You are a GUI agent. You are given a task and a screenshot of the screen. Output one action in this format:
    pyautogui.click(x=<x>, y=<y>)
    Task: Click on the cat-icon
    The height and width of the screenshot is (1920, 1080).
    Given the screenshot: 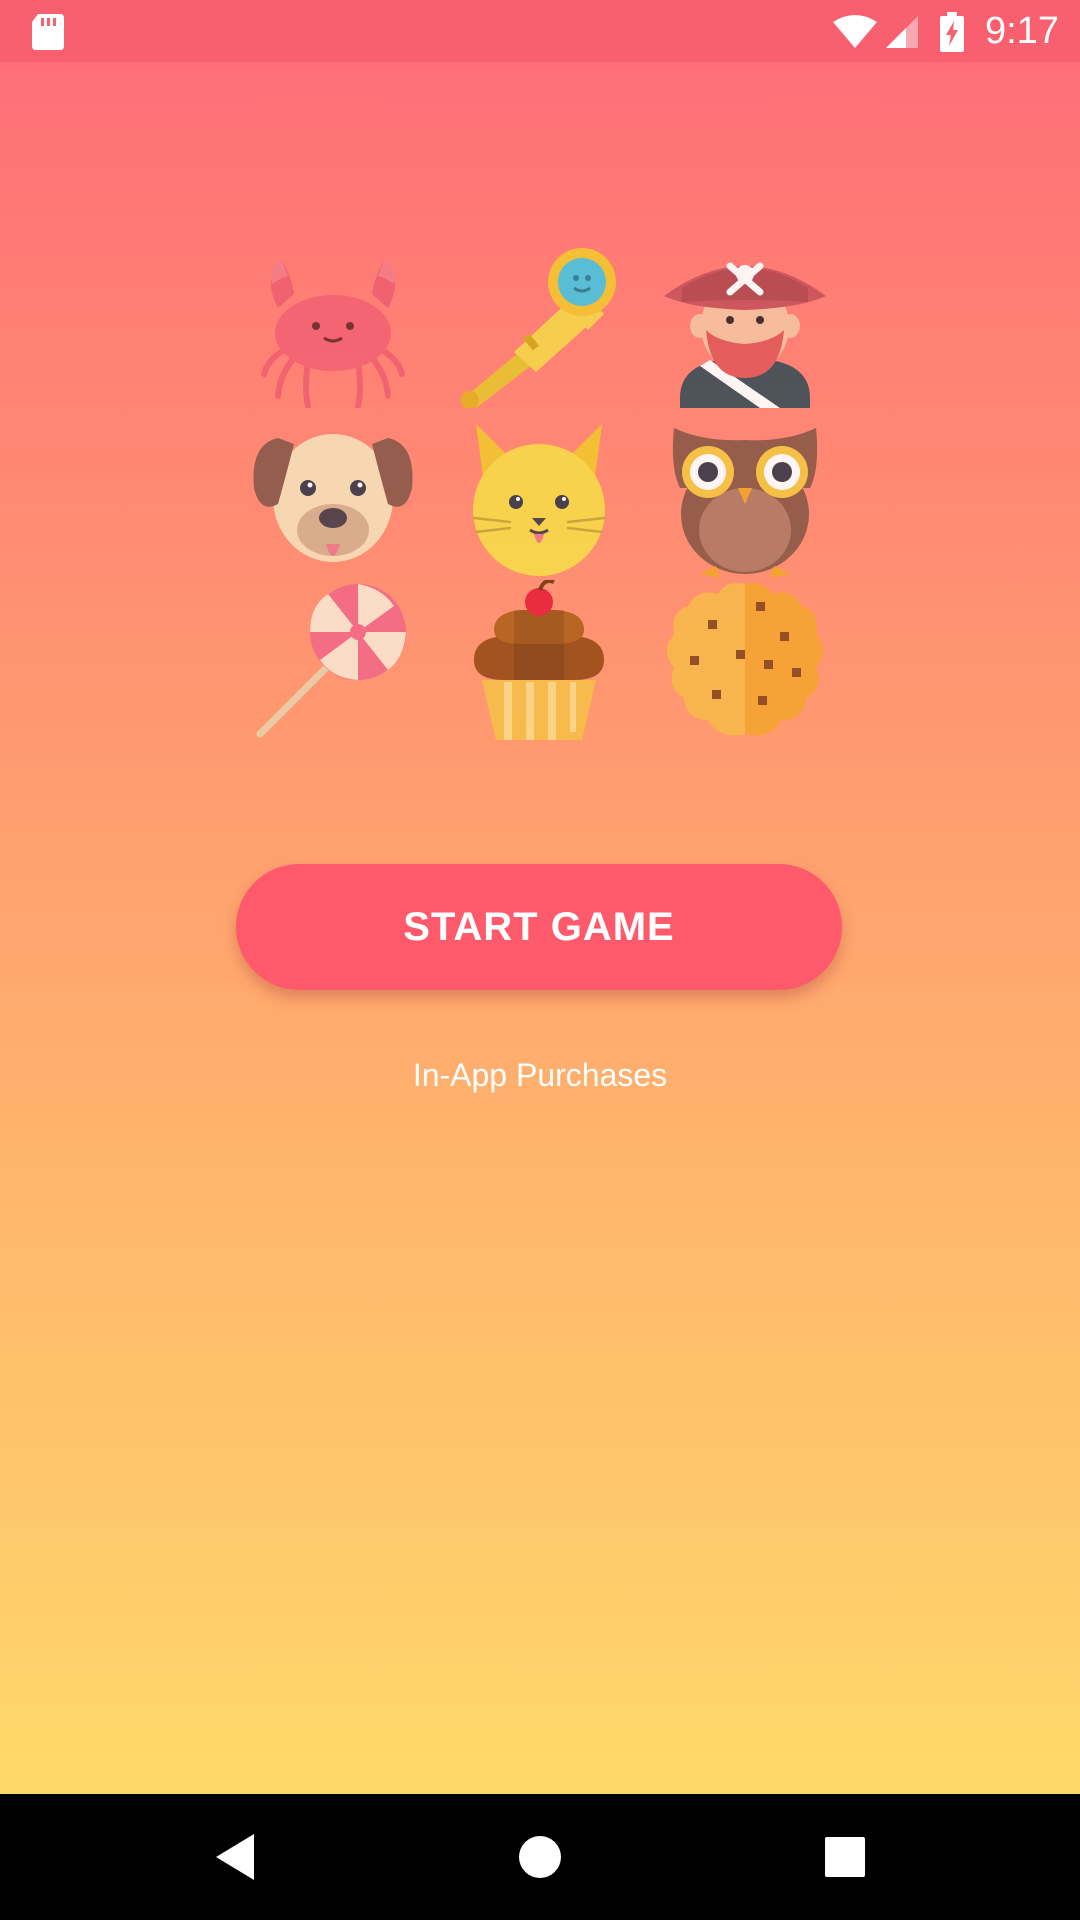 What is the action you would take?
    pyautogui.click(x=539, y=500)
    